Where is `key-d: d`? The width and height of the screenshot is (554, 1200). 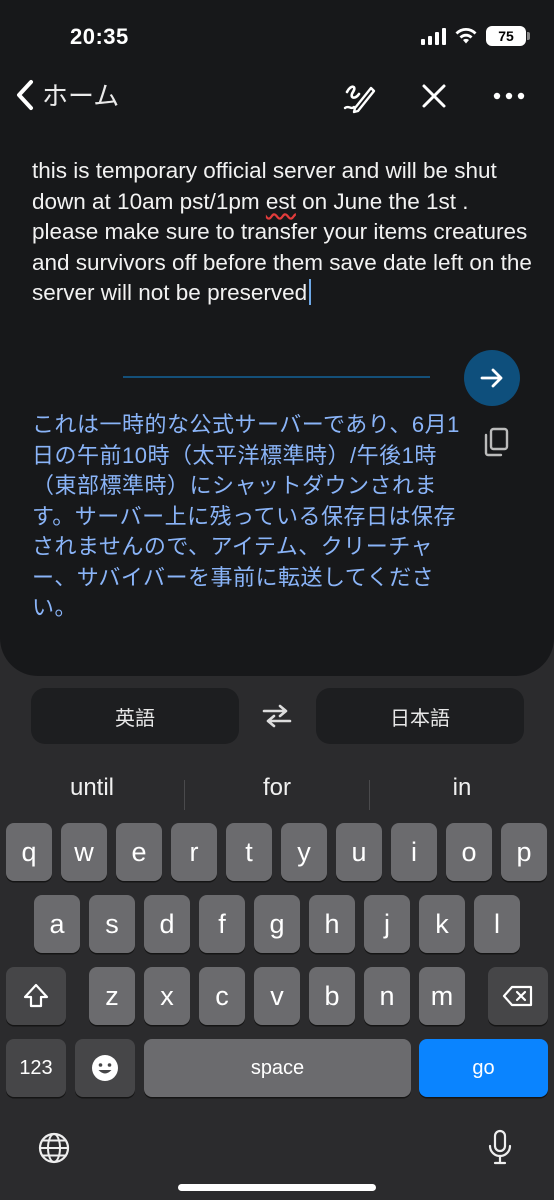 key-d: d is located at coordinates (167, 924).